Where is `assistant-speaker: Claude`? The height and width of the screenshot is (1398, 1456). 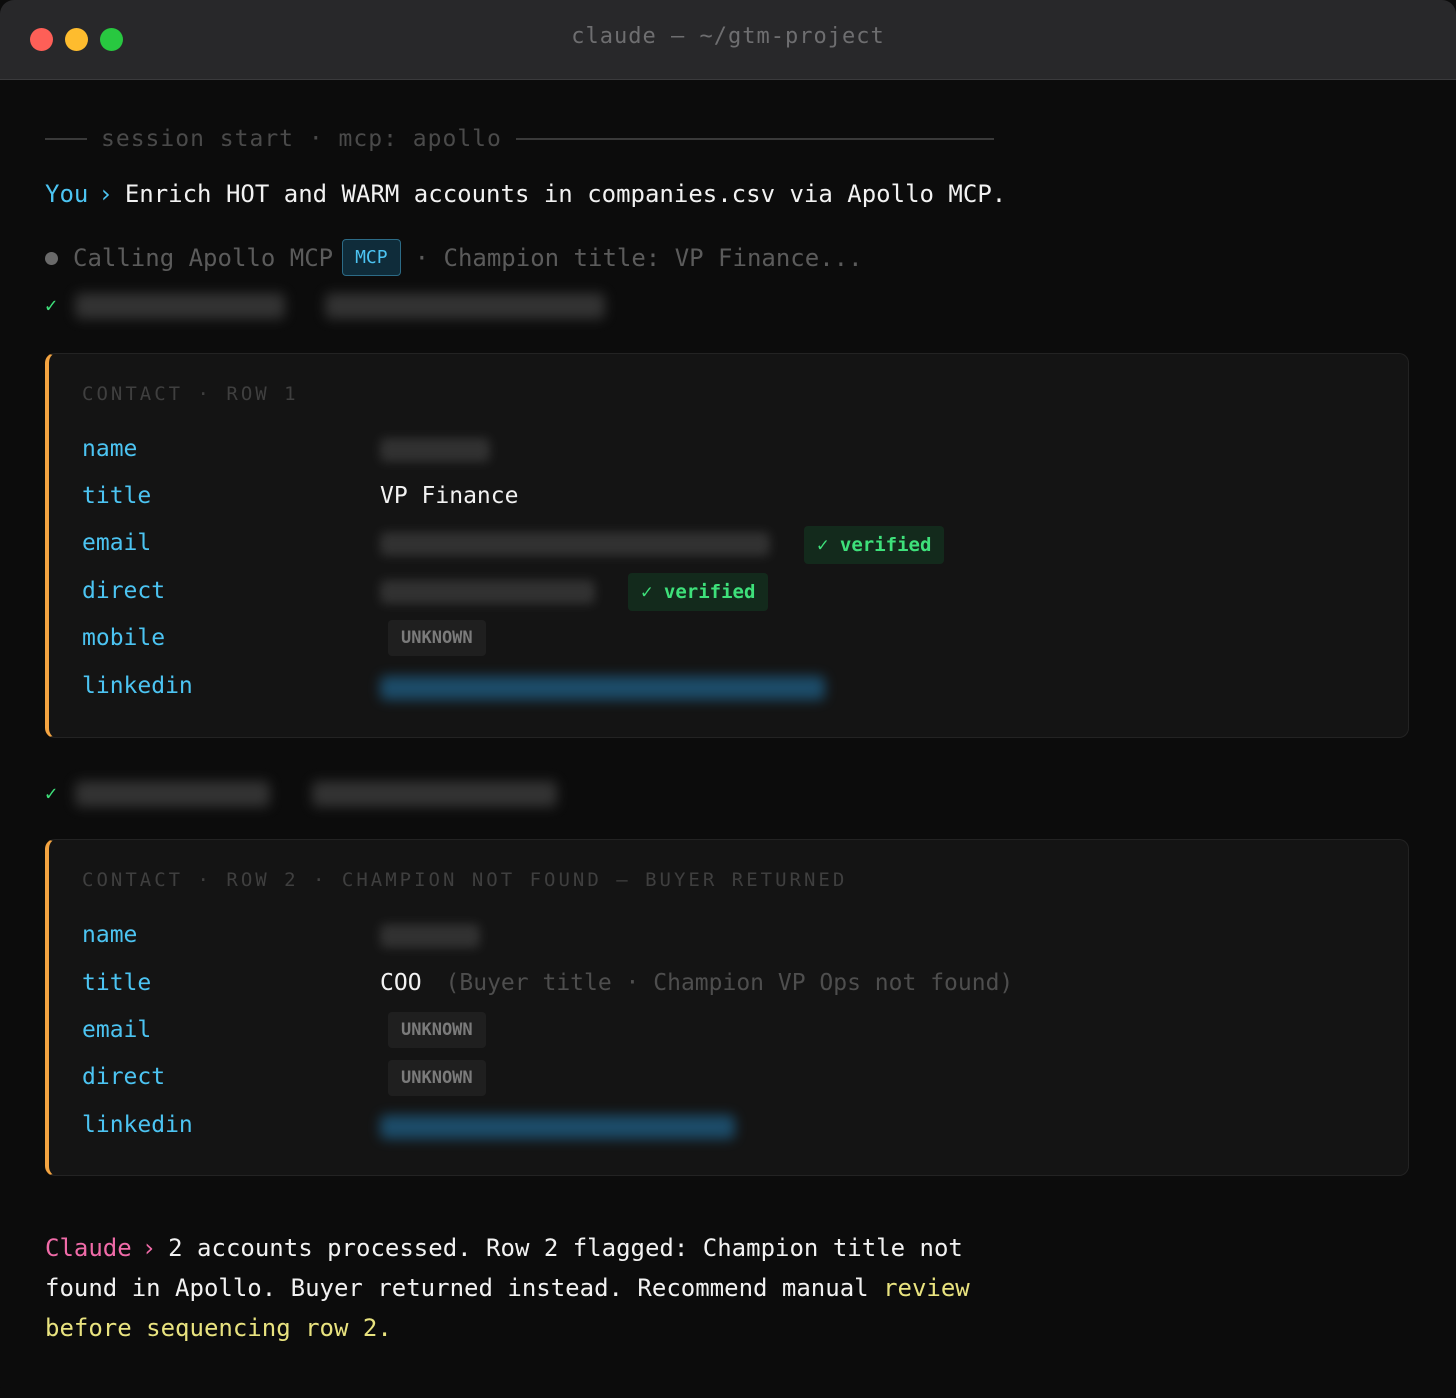 assistant-speaker: Claude is located at coordinates (88, 1248).